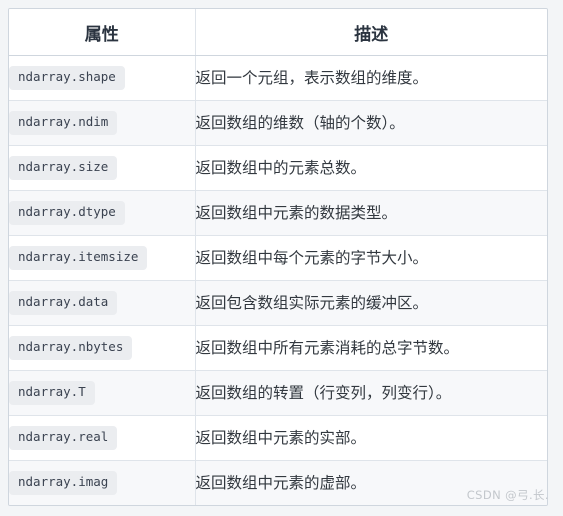 The width and height of the screenshot is (563, 516). What do you see at coordinates (63, 123) in the screenshot?
I see `code-chip: ndarray.ndim` at bounding box center [63, 123].